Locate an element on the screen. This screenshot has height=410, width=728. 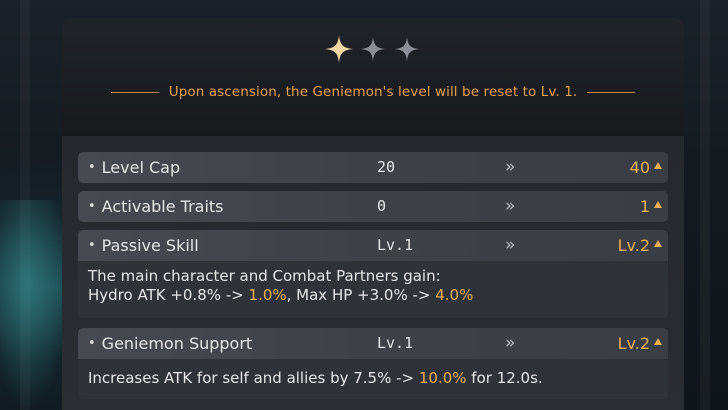
row-label: Passive Skill is located at coordinates (150, 245).